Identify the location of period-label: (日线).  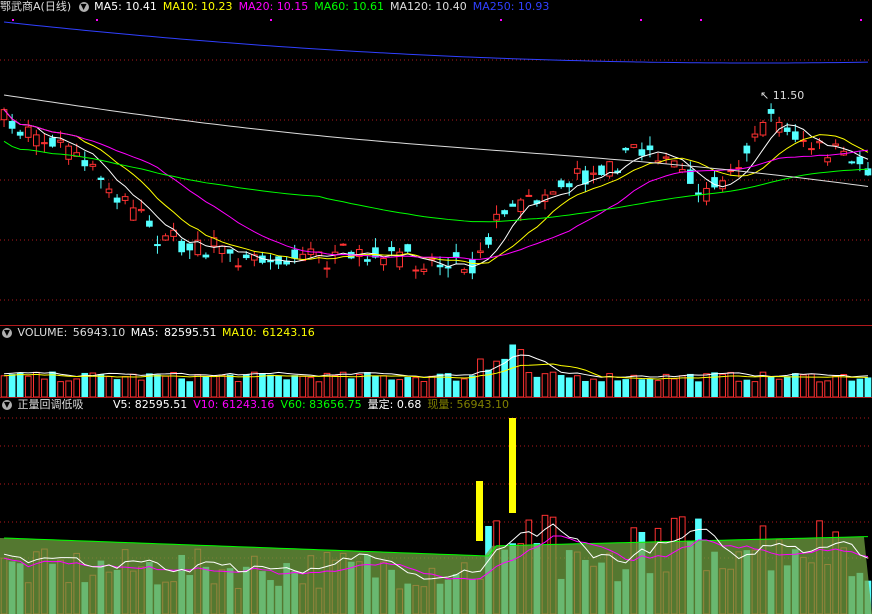
(56, 6).